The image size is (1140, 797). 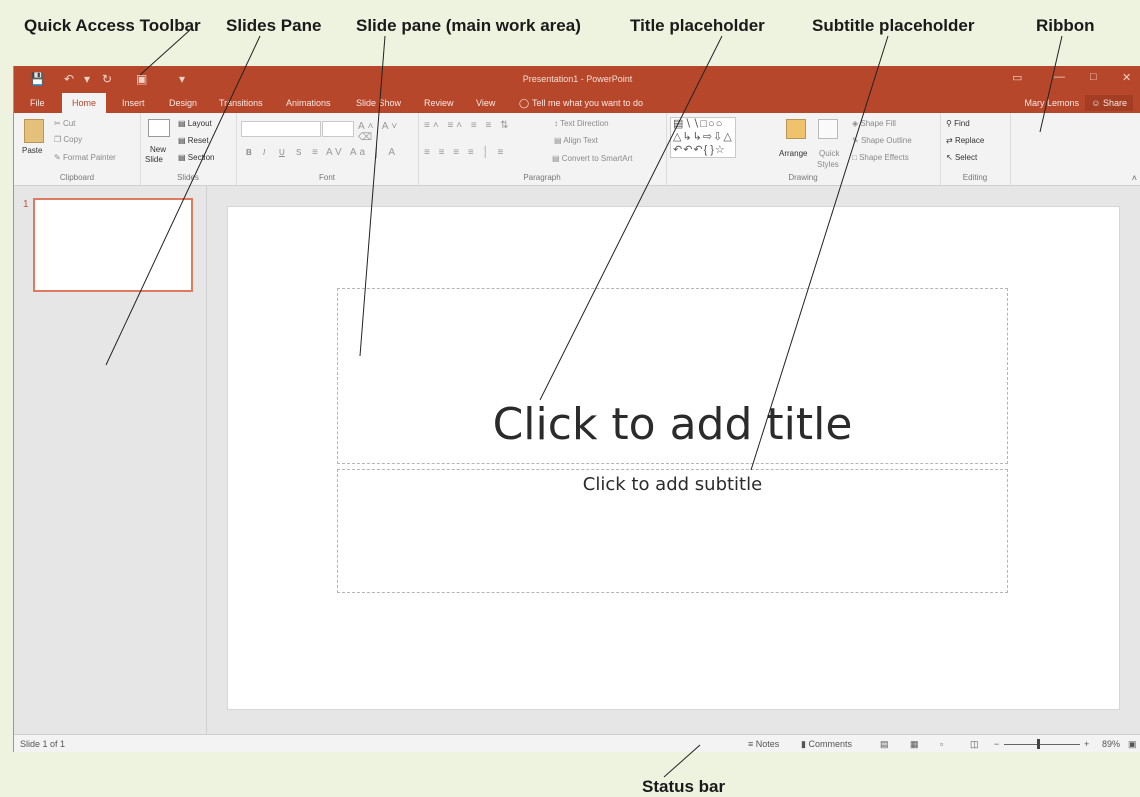 What do you see at coordinates (587, 103) in the screenshot?
I see `tell-me-search: Tell me what you want to do` at bounding box center [587, 103].